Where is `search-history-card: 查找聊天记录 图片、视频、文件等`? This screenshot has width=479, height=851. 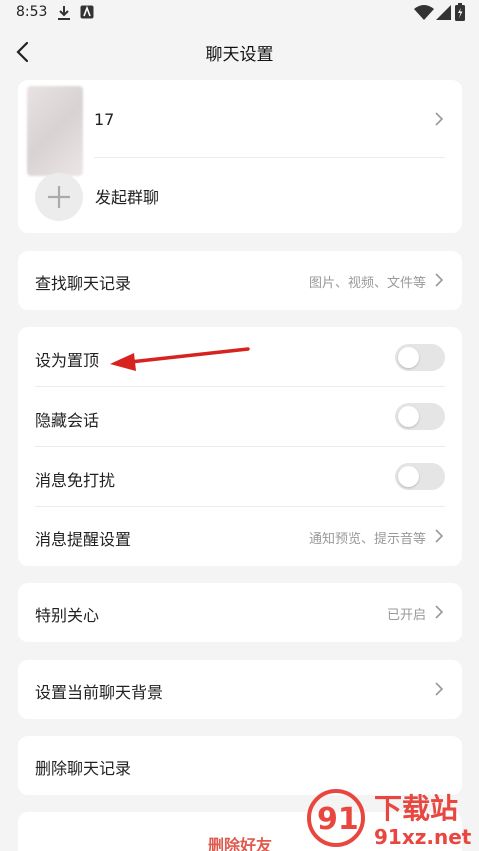 search-history-card: 查找聊天记录 图片、视频、文件等 is located at coordinates (240, 280).